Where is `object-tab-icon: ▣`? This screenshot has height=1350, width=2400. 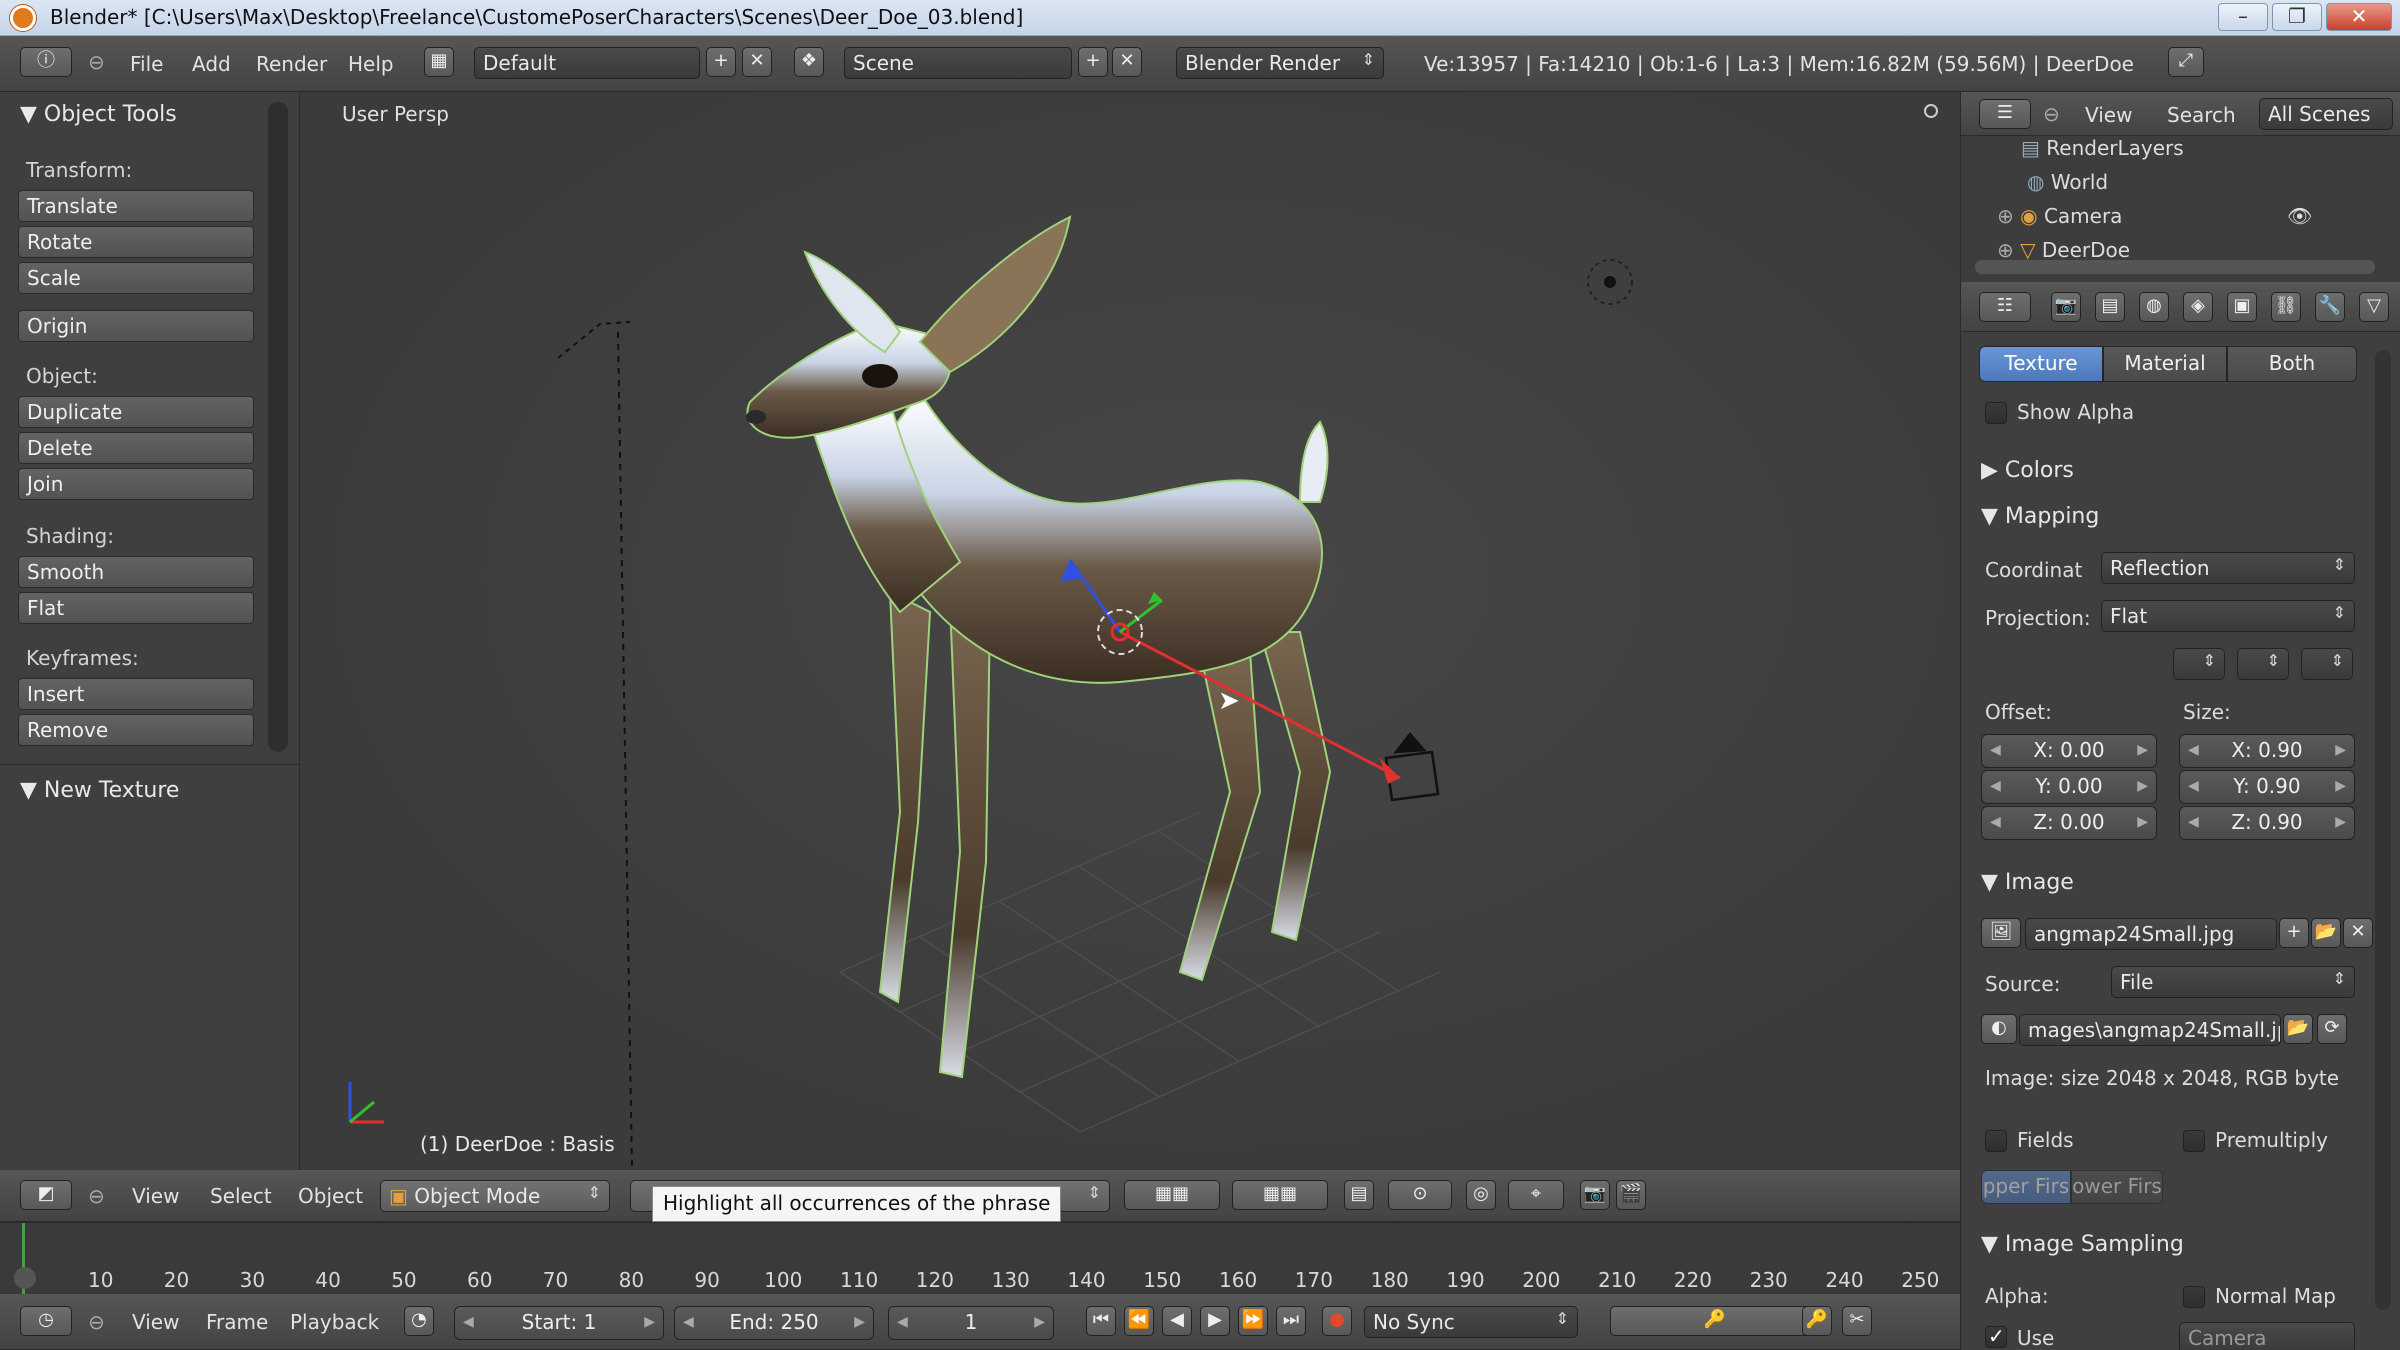
object-tab-icon: ▣ is located at coordinates (2242, 307).